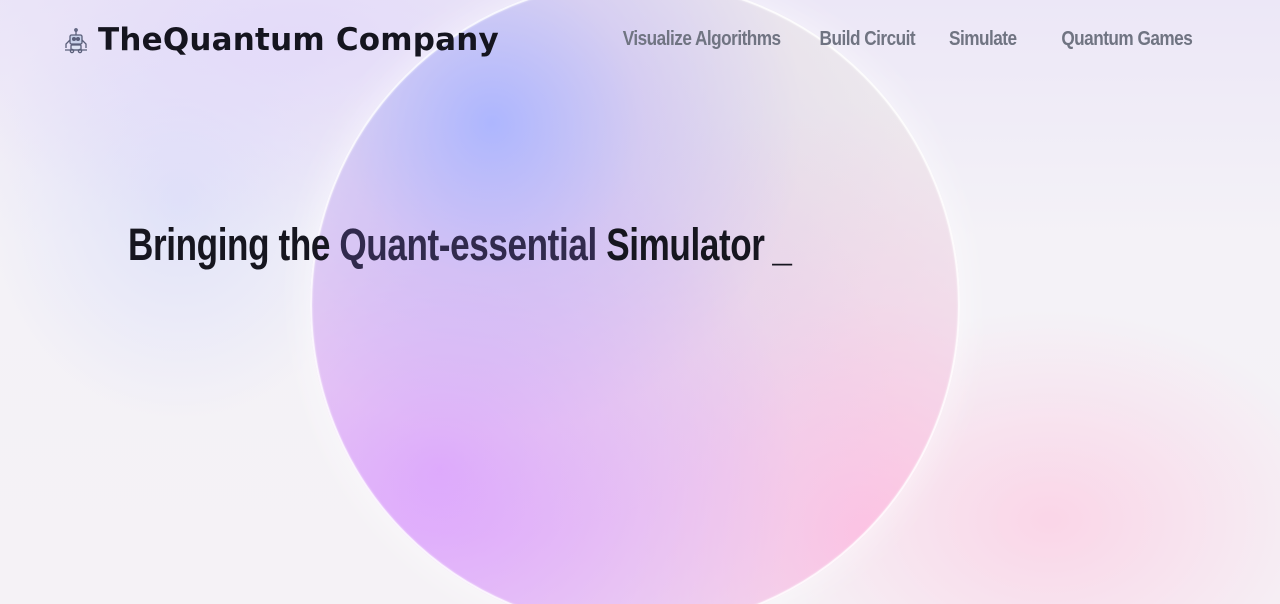  I want to click on typing-cursor: _, so click(782, 244).